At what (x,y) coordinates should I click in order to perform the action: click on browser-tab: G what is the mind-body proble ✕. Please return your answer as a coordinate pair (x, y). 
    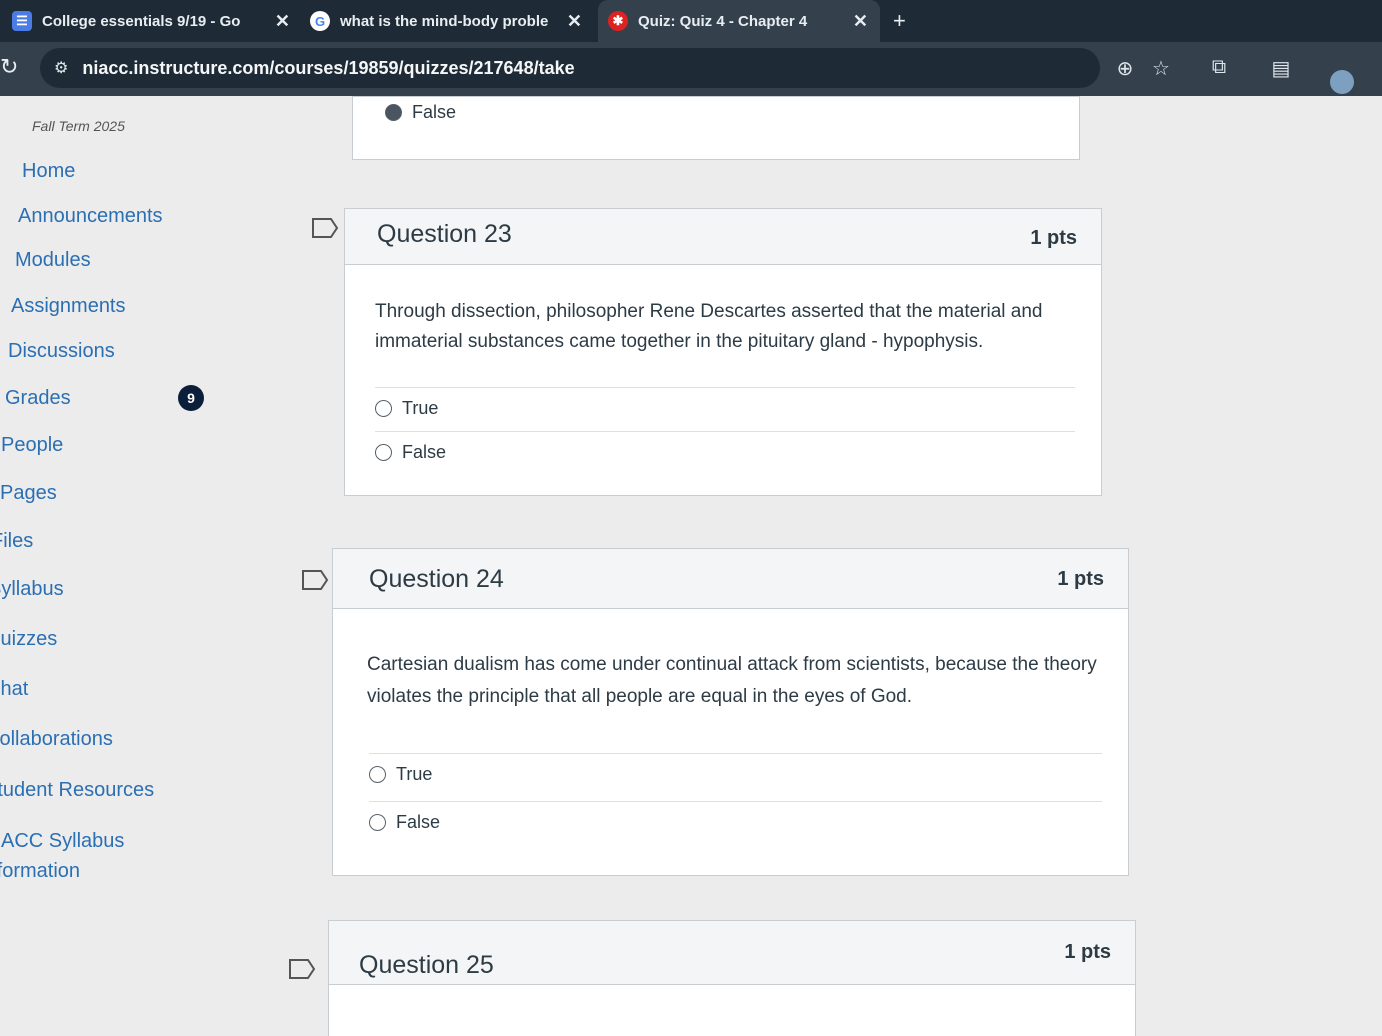
    Looking at the image, I should click on (452, 21).